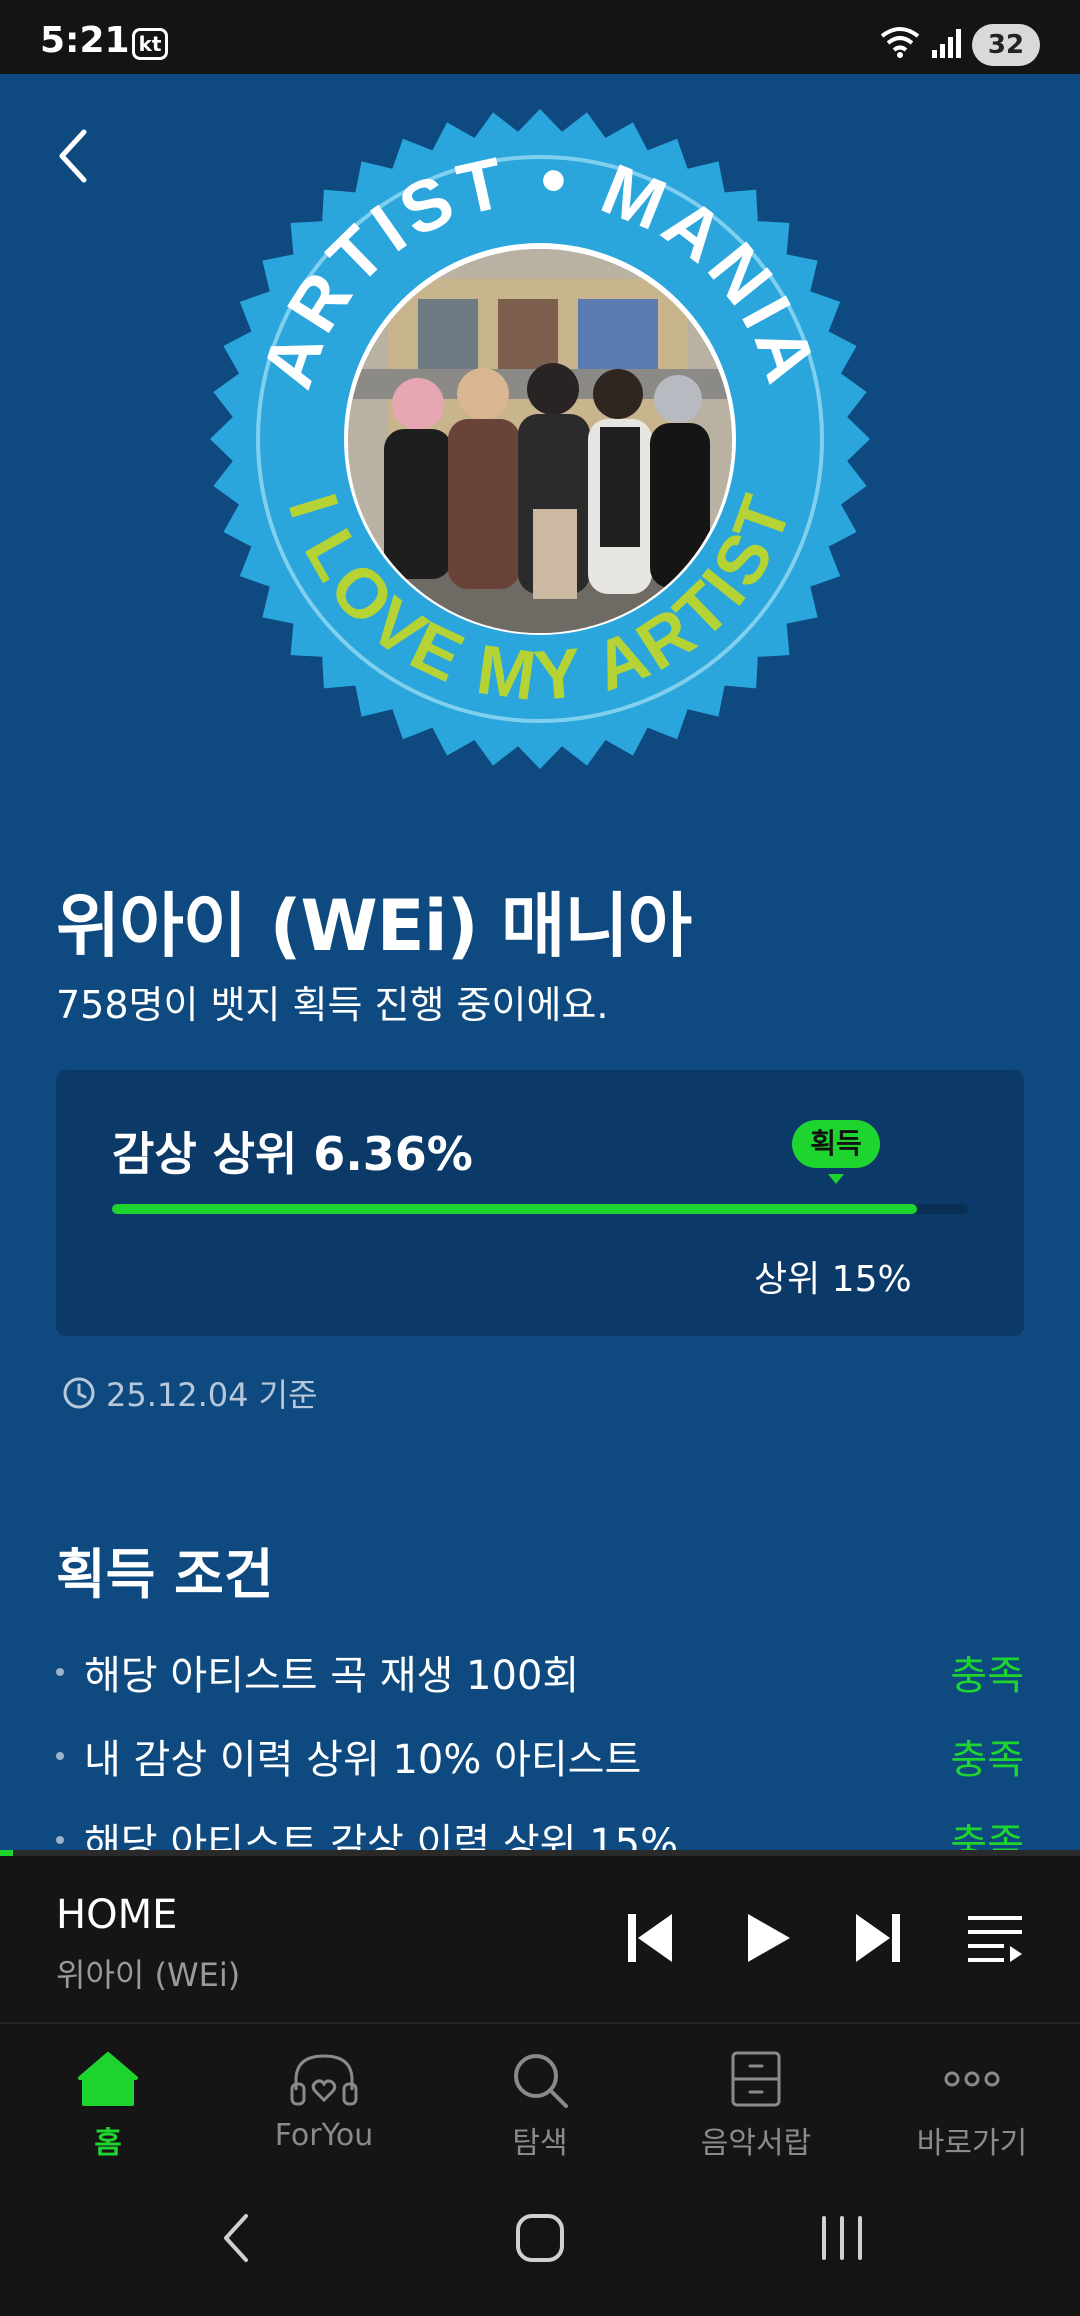  What do you see at coordinates (332, 1005) in the screenshot?
I see `badge-progress-count: 758명이 뱃지 획득 진행 중이에요.` at bounding box center [332, 1005].